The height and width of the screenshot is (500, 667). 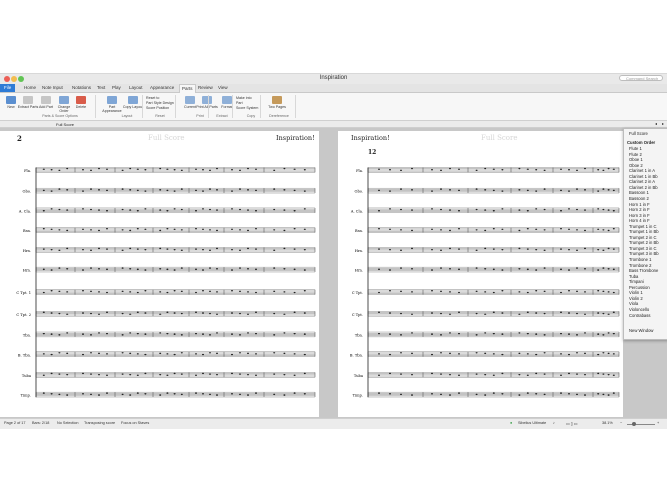 What do you see at coordinates (634, 424) in the screenshot?
I see `zoom-slider-thumb` at bounding box center [634, 424].